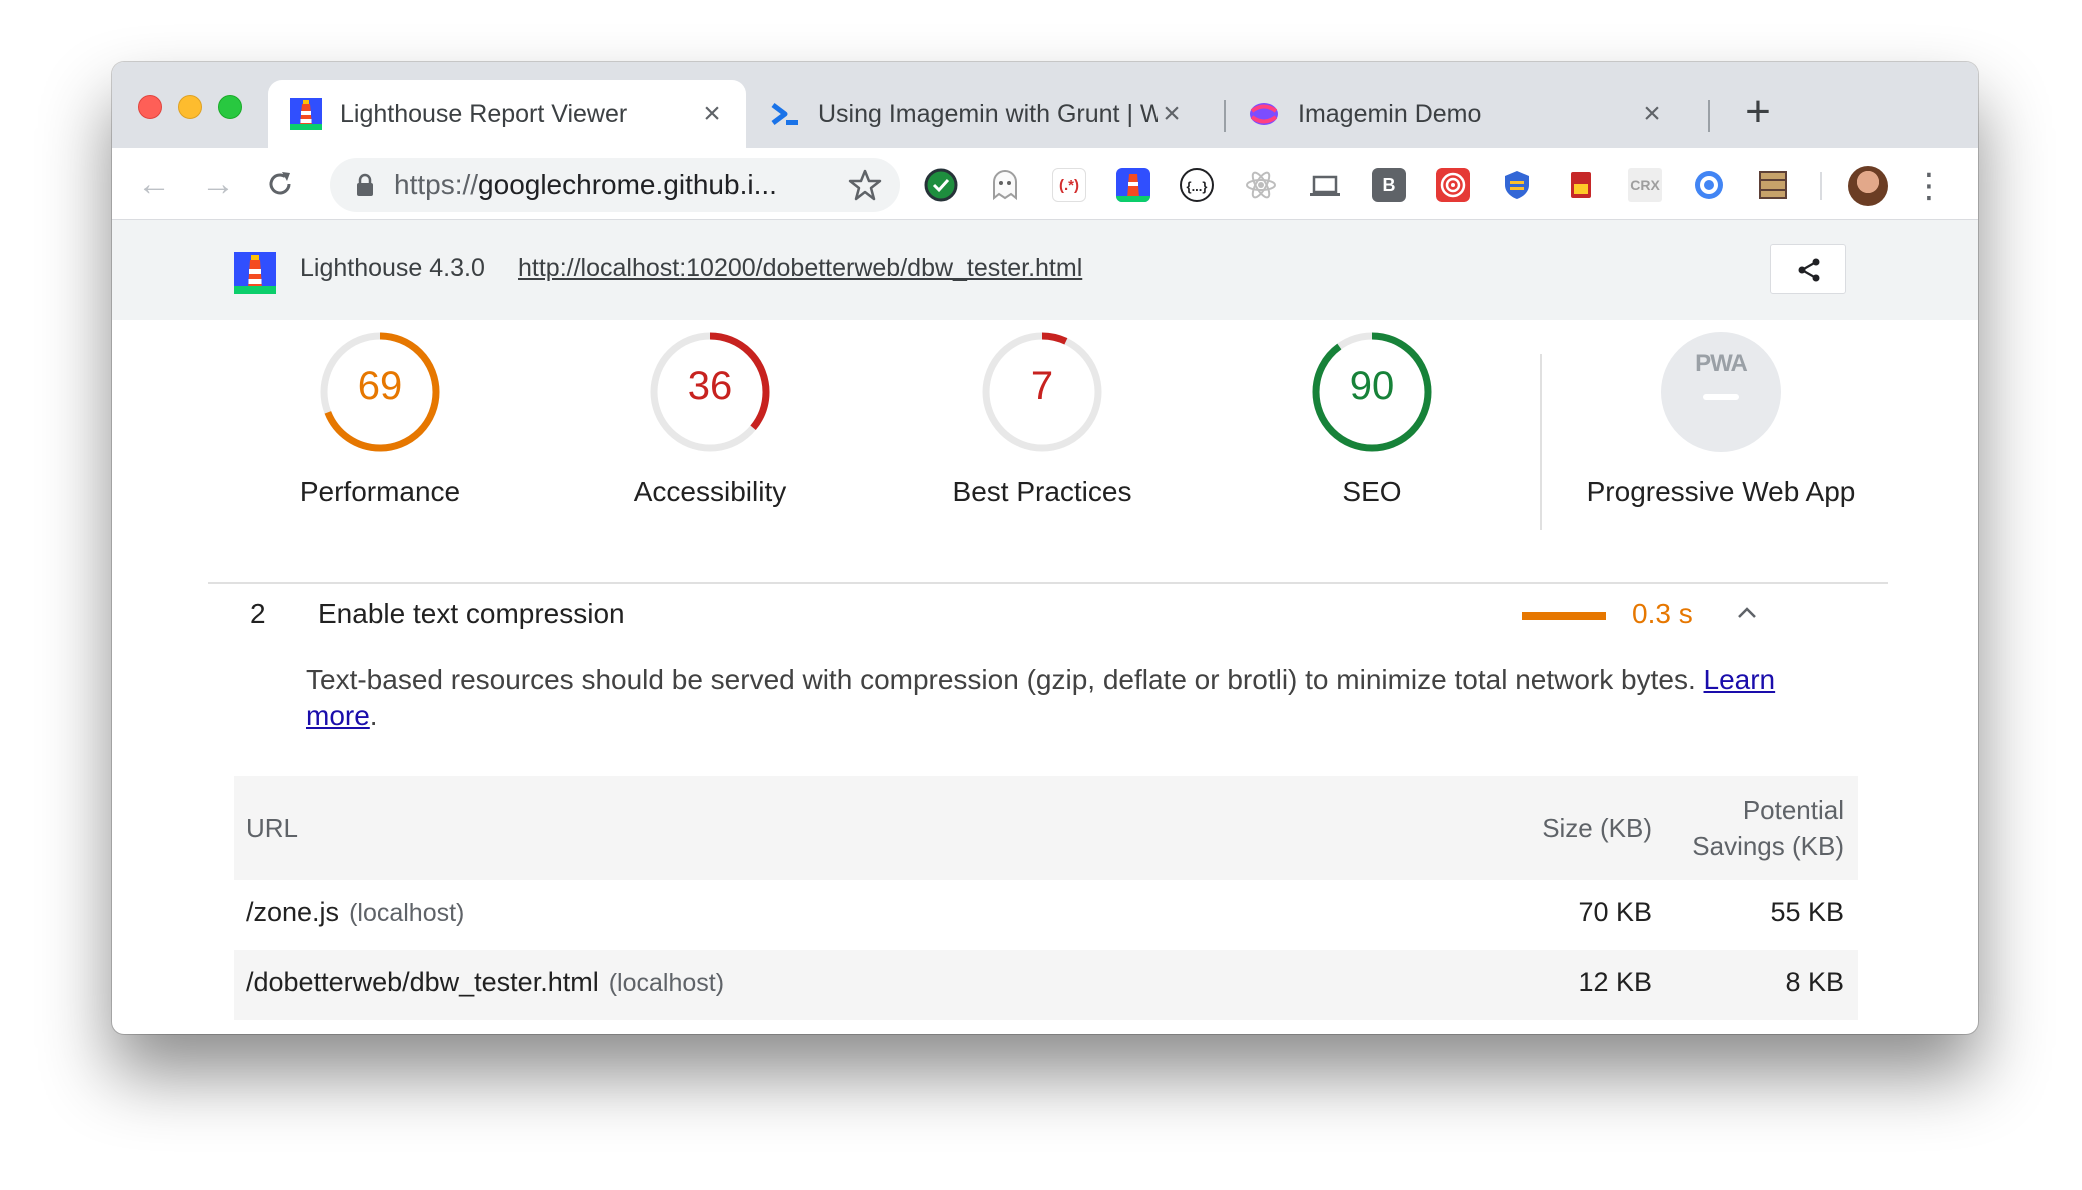  I want to click on code-braces-icon: {...}, so click(1197, 185).